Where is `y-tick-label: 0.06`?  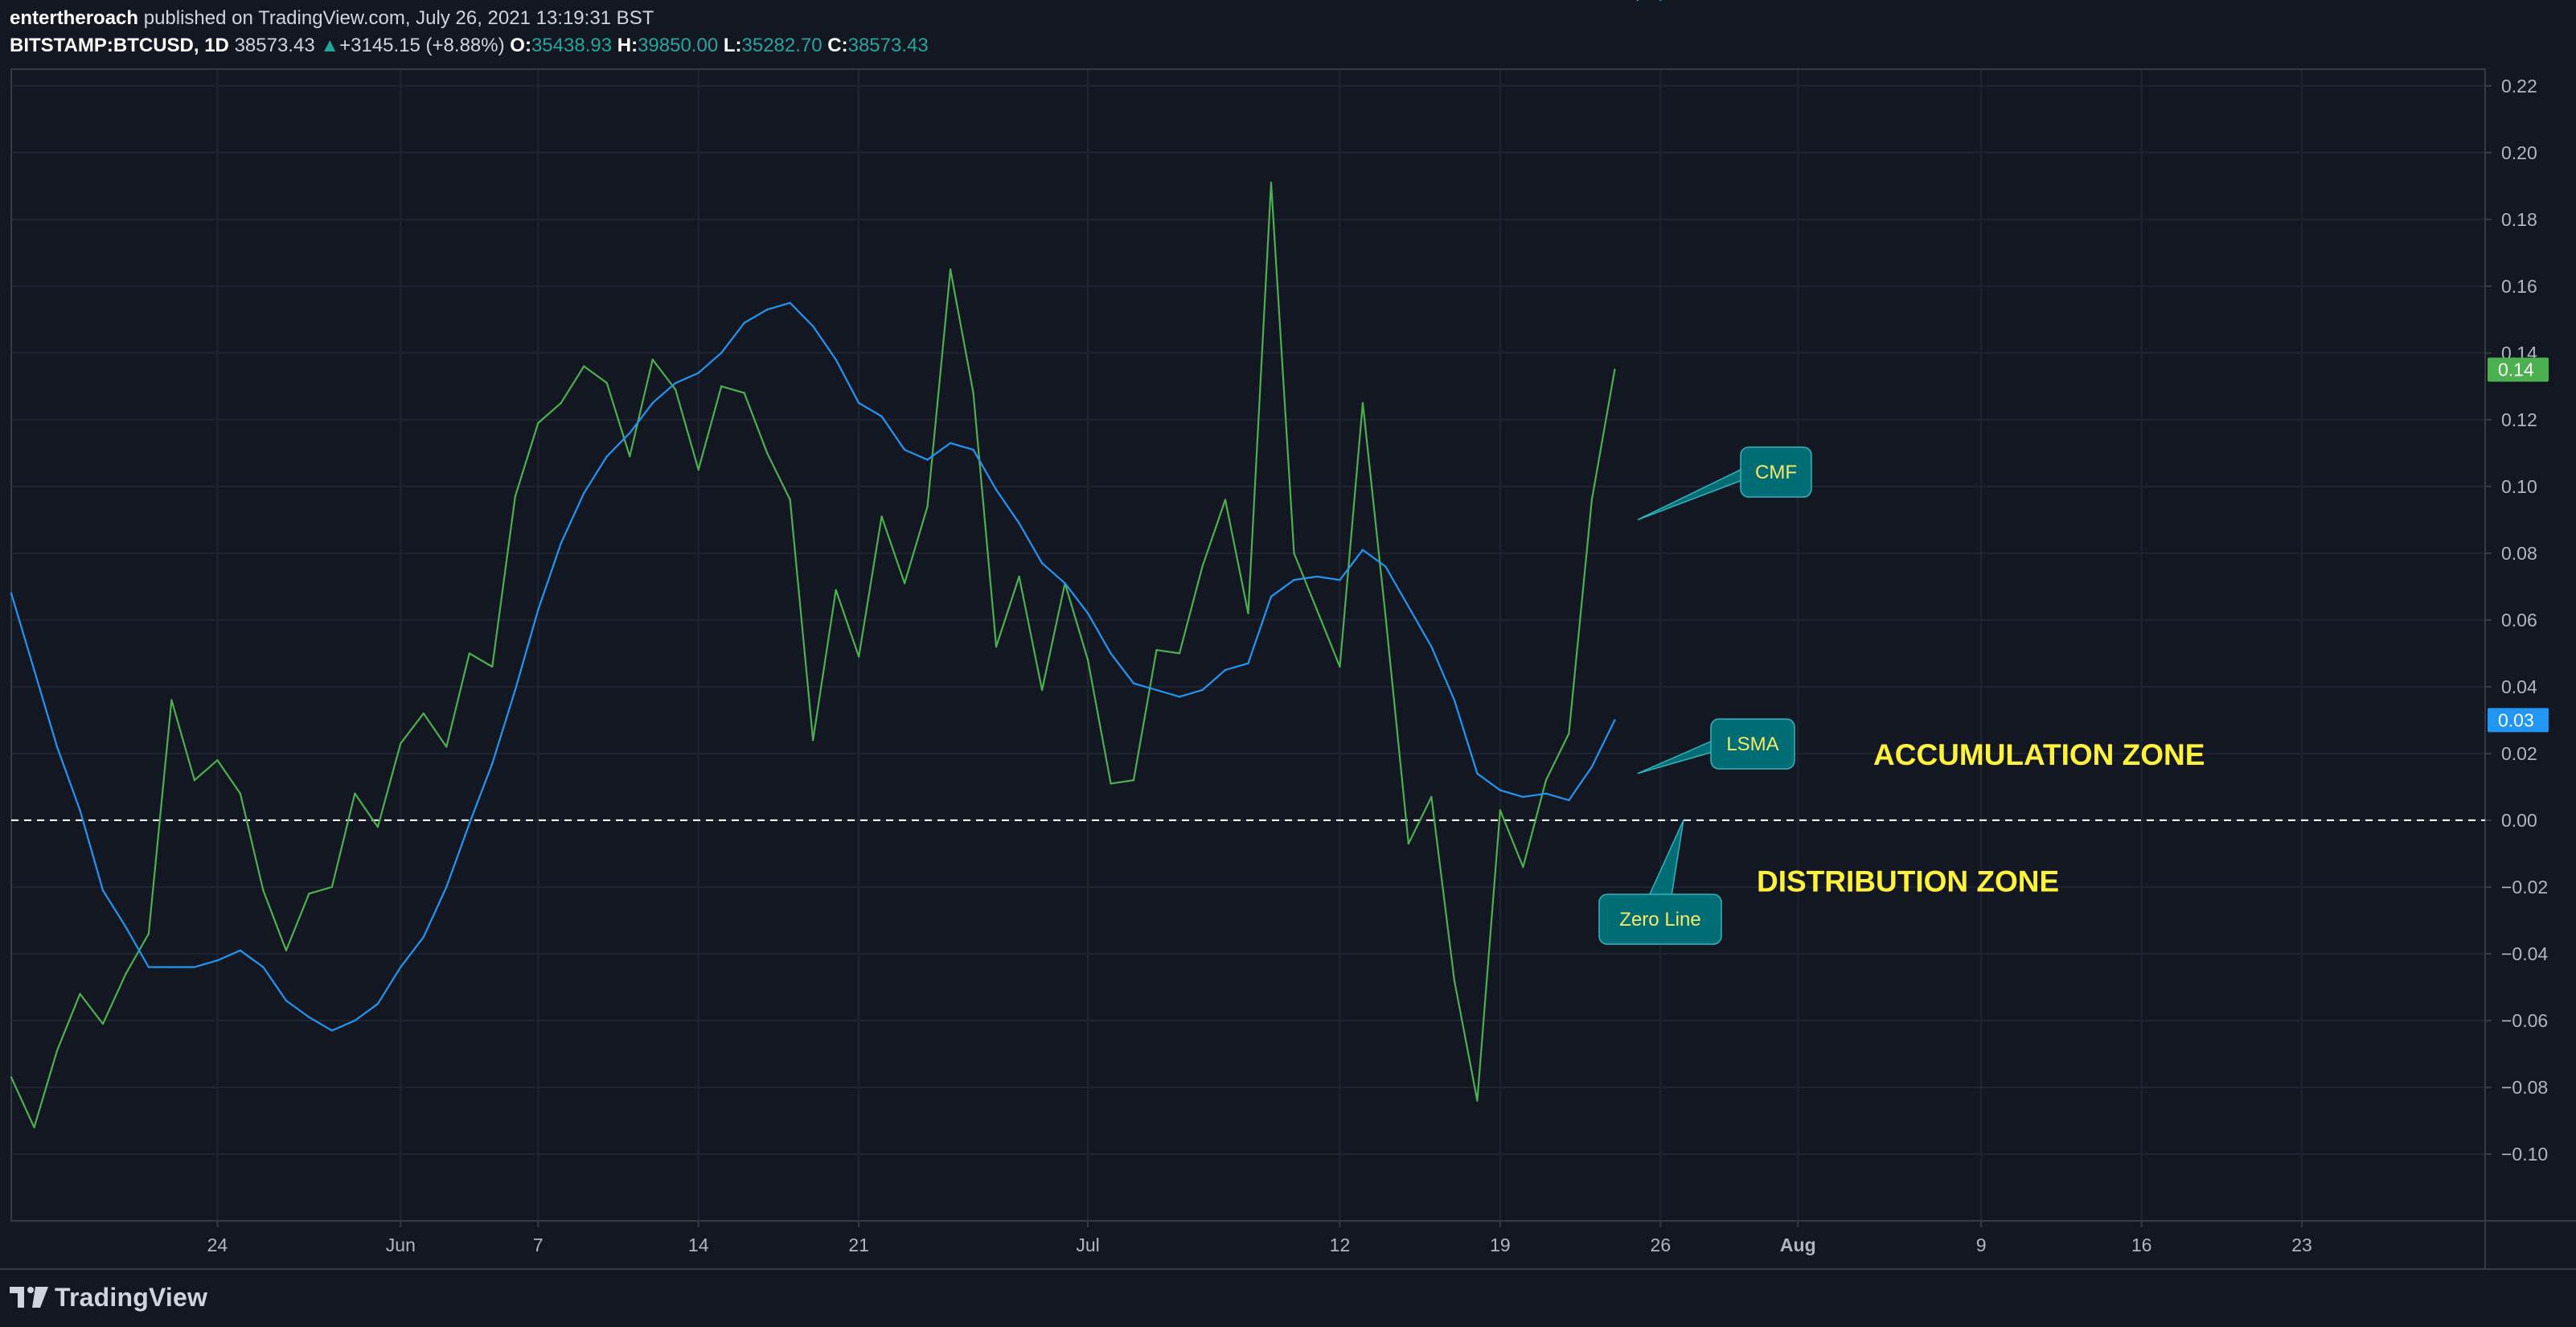 y-tick-label: 0.06 is located at coordinates (2519, 620).